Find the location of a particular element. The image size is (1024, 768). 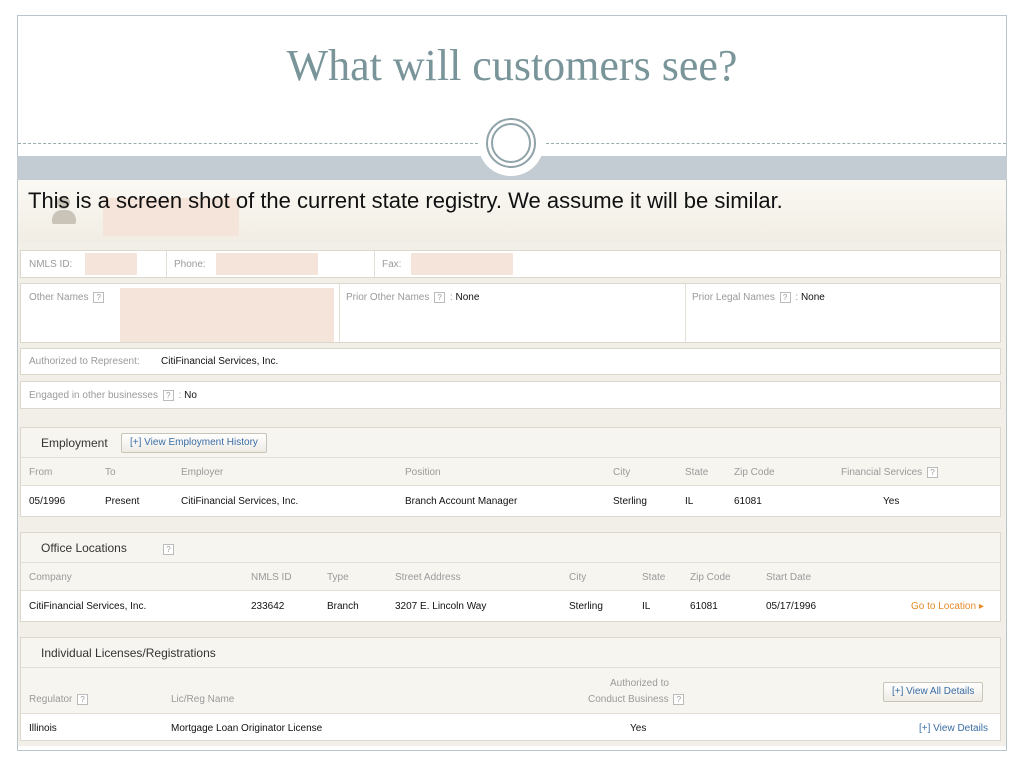

divider-left is located at coordinates (248, 143).